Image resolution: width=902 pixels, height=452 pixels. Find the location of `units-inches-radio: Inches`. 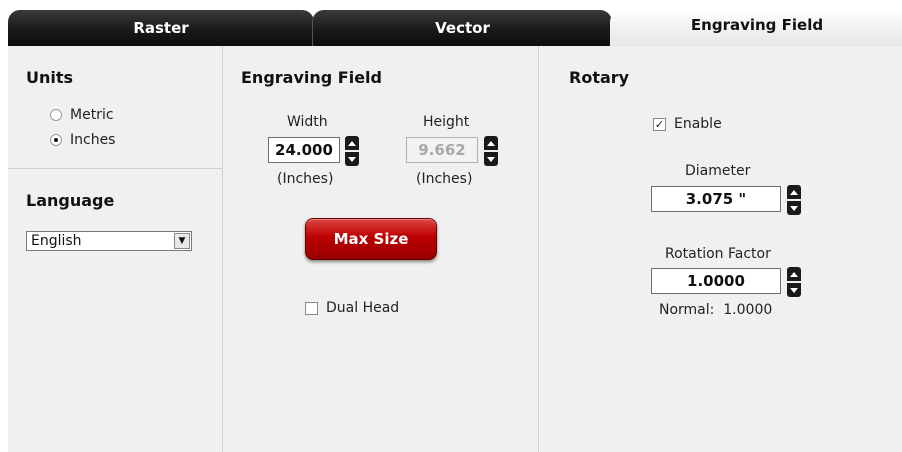

units-inches-radio: Inches is located at coordinates (82, 140).